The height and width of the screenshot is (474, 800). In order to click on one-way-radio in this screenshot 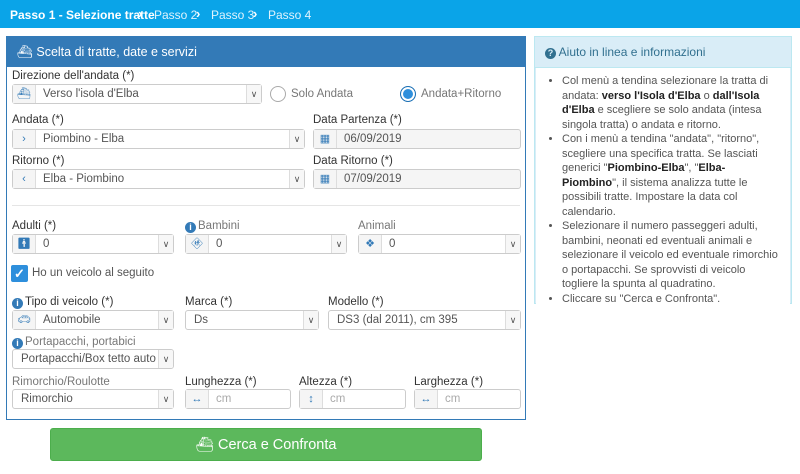, I will do `click(278, 94)`.